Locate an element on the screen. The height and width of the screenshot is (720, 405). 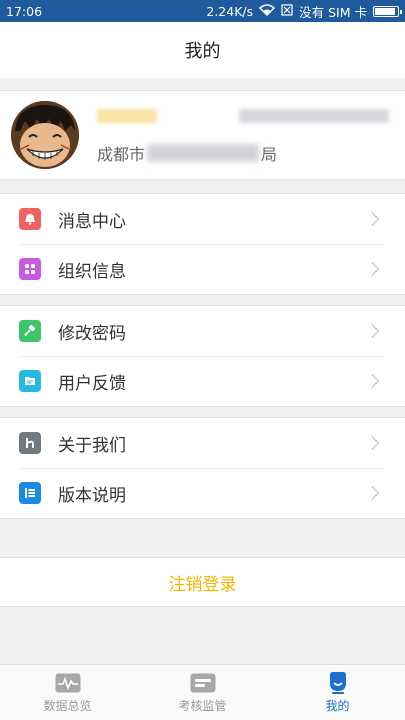
menu-item-label: 修改密码 is located at coordinates (92, 333).